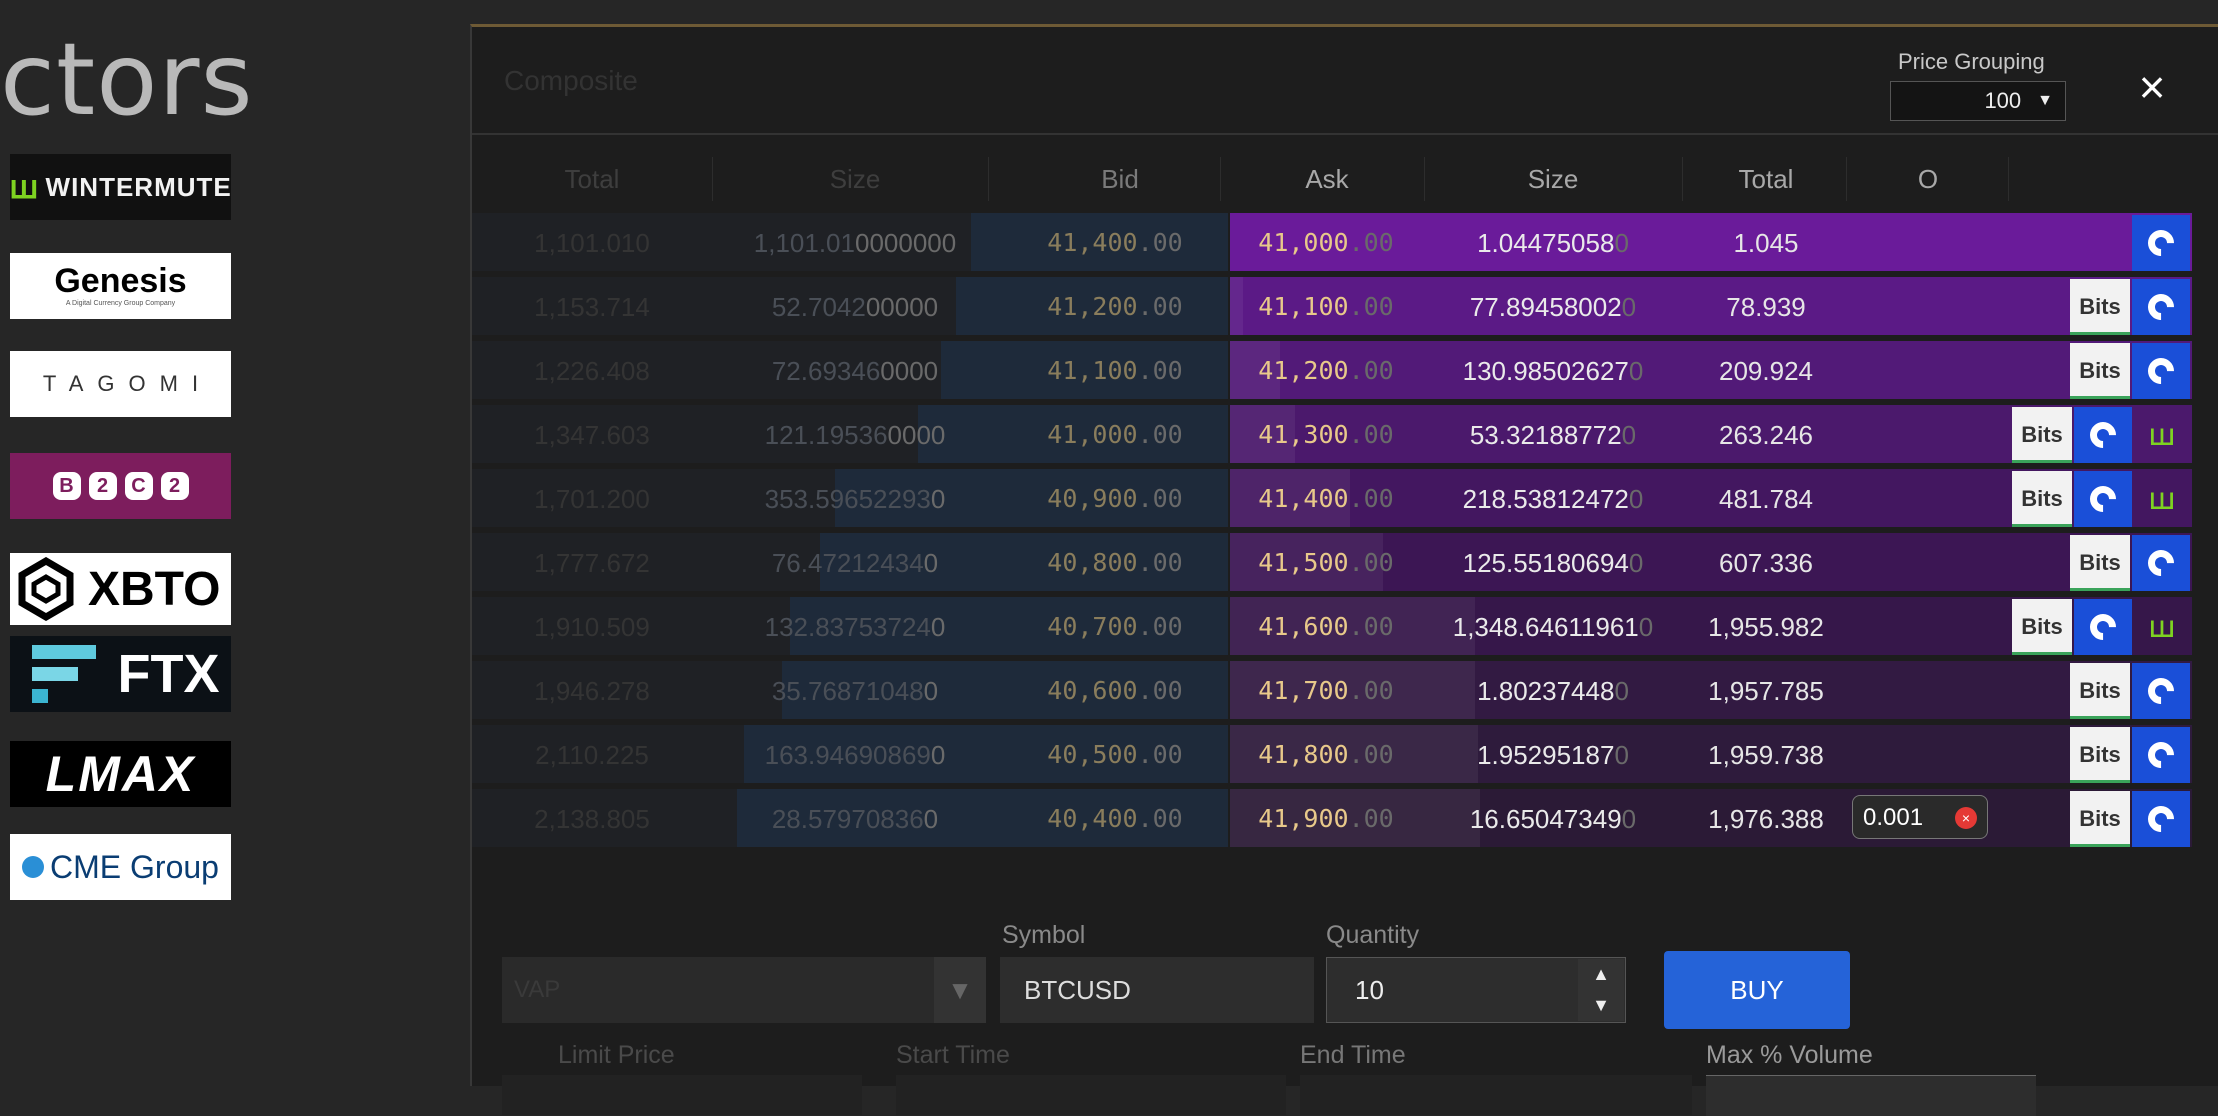 This screenshot has height=1116, width=2218. Describe the element at coordinates (855, 179) in the screenshot. I see `header-bid-size: Size` at that location.